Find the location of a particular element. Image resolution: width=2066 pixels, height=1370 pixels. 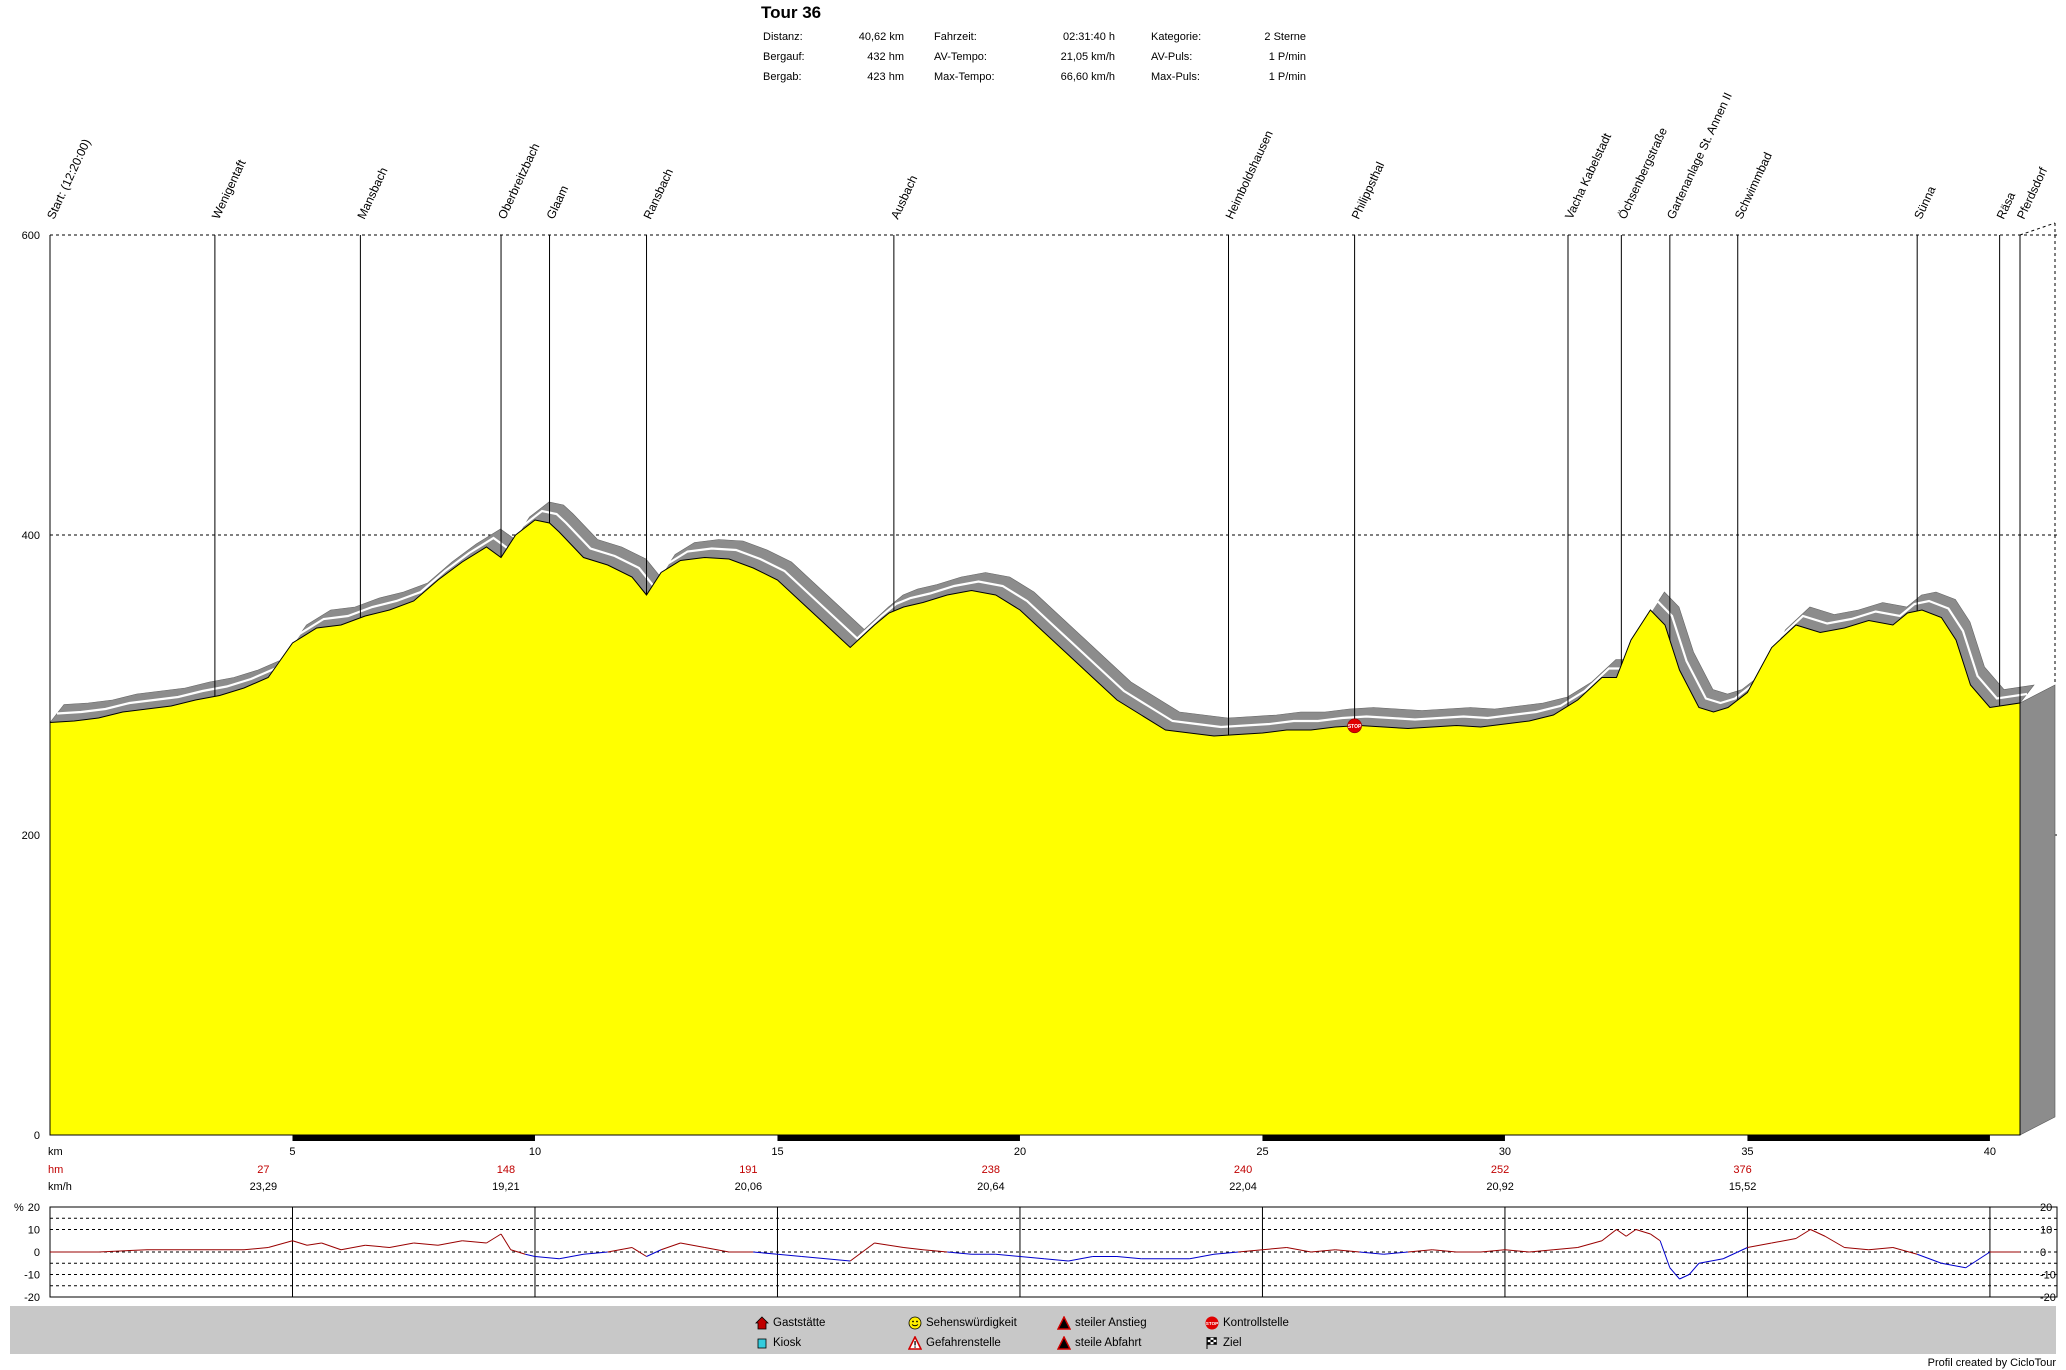

waypoint-label-start: Start: (12:20:00) is located at coordinates (68, 179).